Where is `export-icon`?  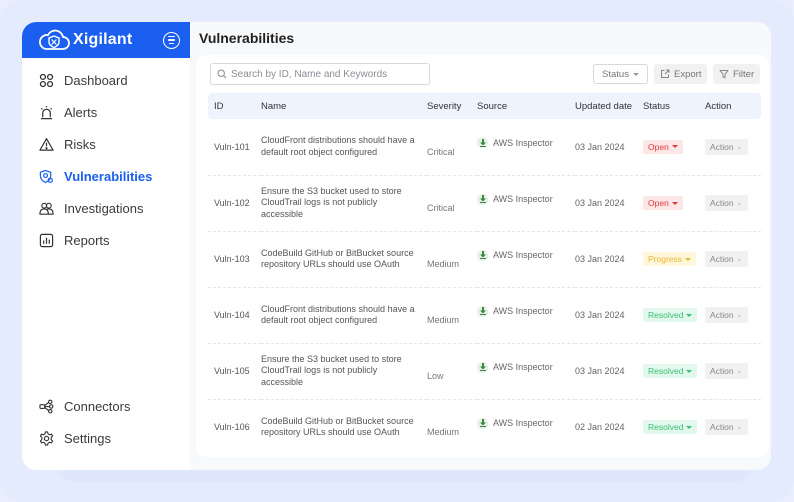 export-icon is located at coordinates (665, 73).